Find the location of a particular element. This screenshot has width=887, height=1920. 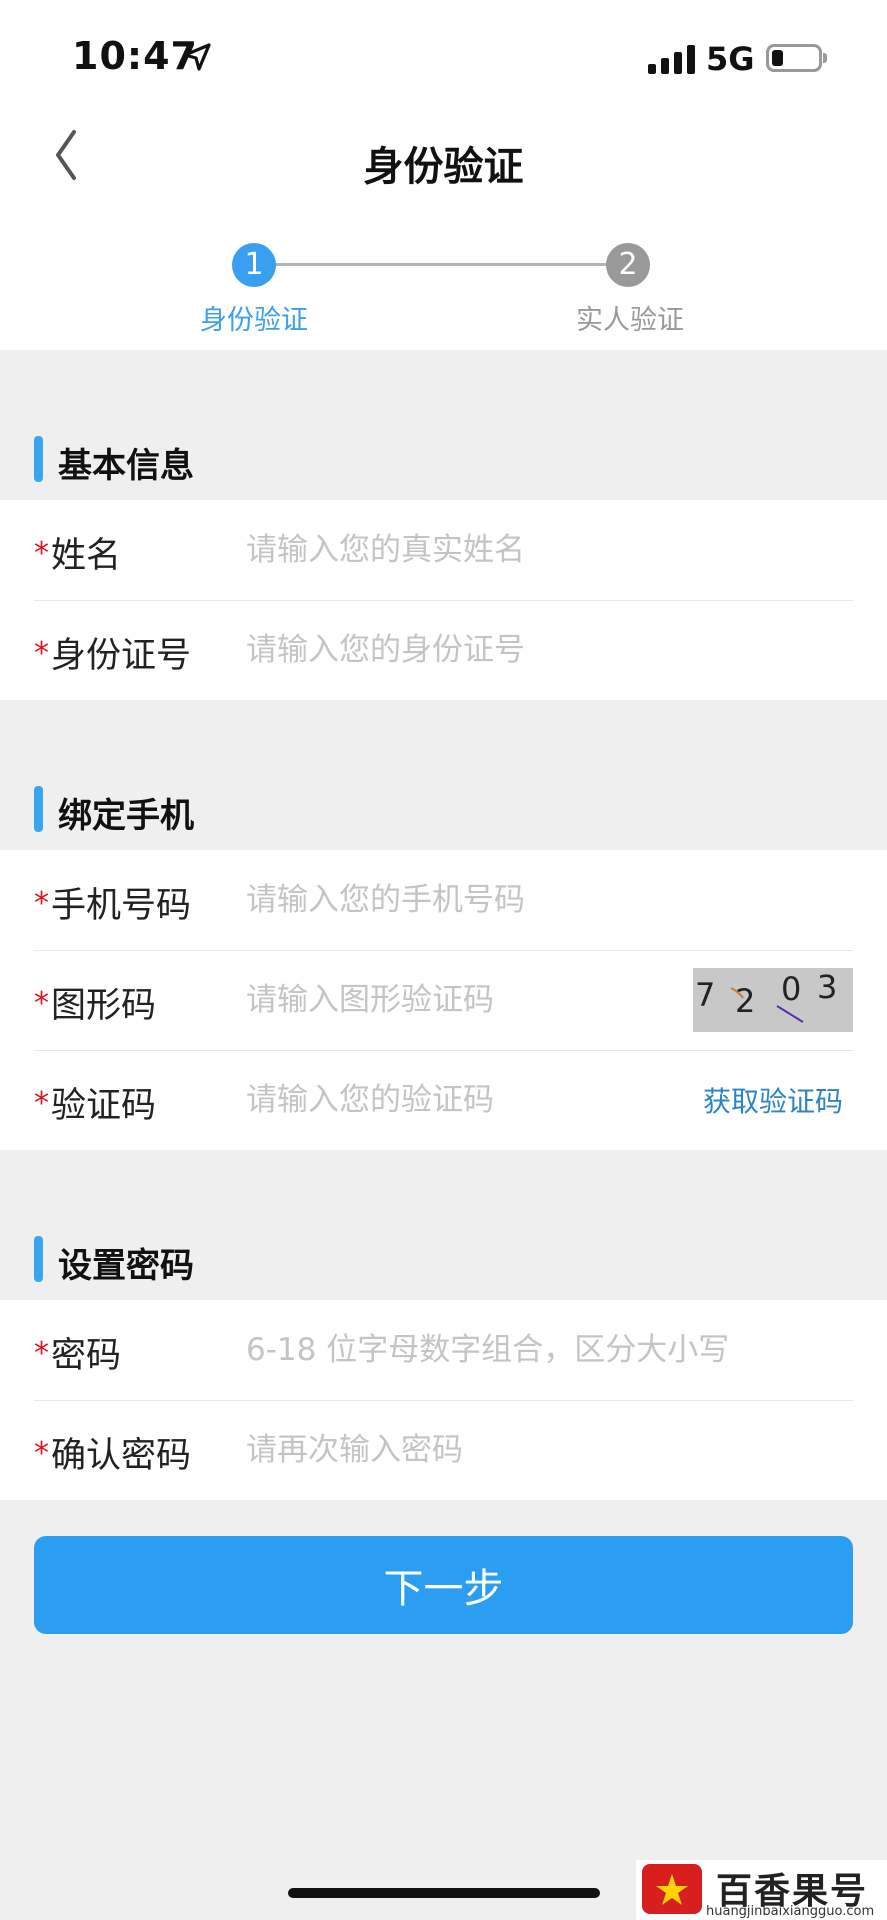

captcha-noise-lines is located at coordinates (767, 1005).